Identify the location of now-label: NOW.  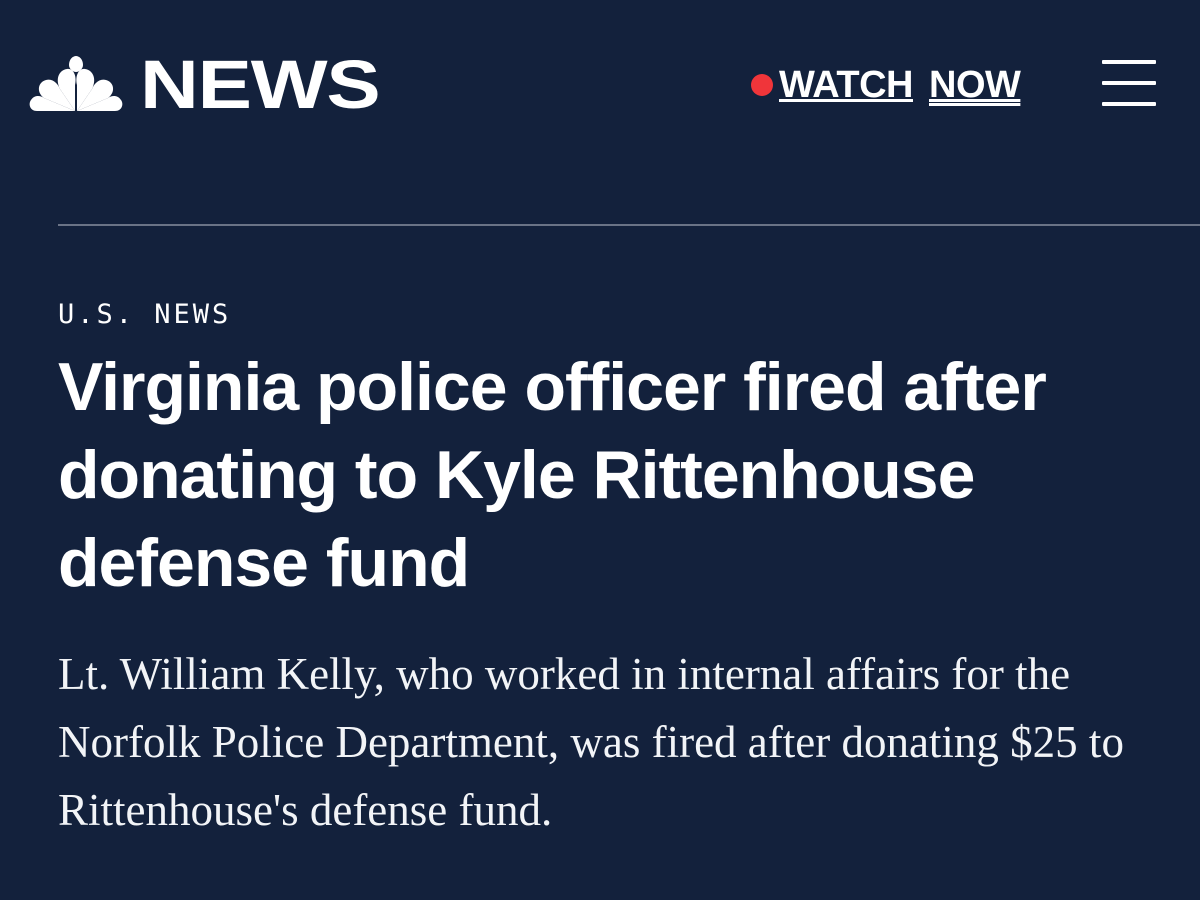
(975, 85).